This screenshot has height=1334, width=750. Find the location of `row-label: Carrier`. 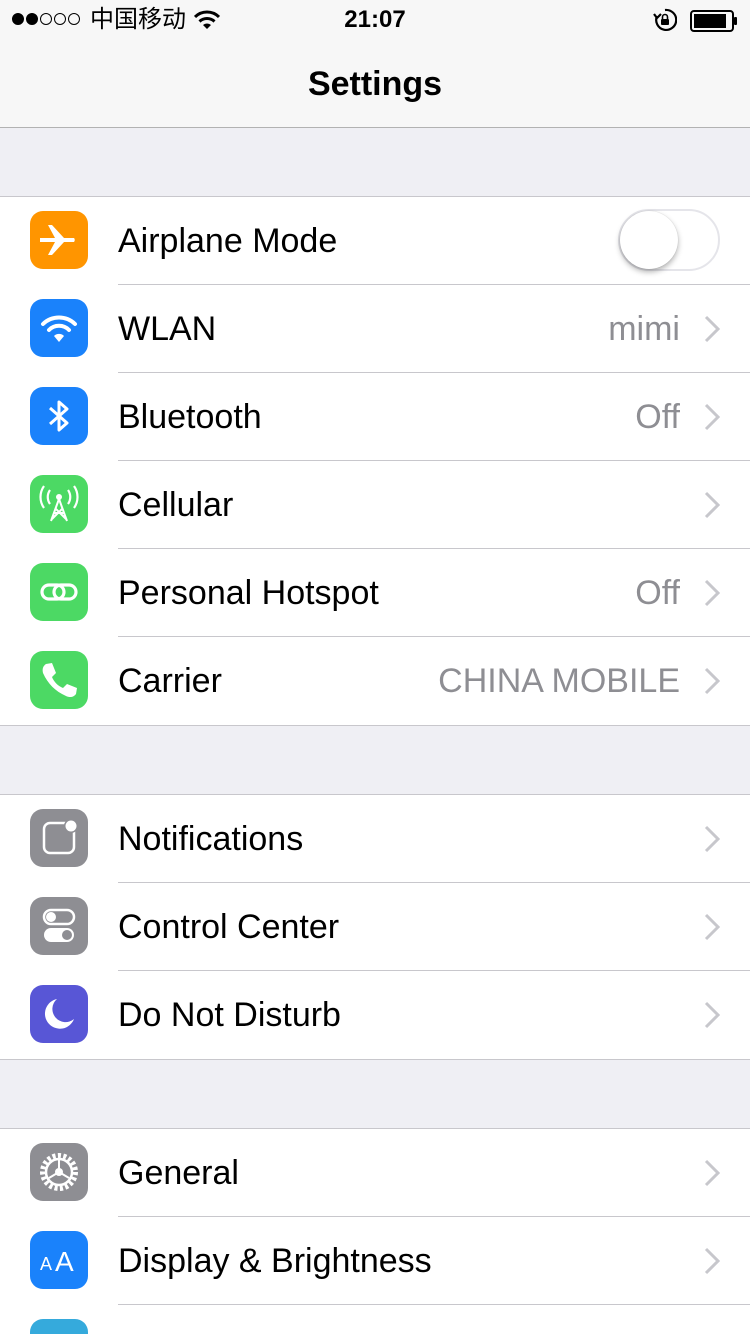

row-label: Carrier is located at coordinates (170, 681).